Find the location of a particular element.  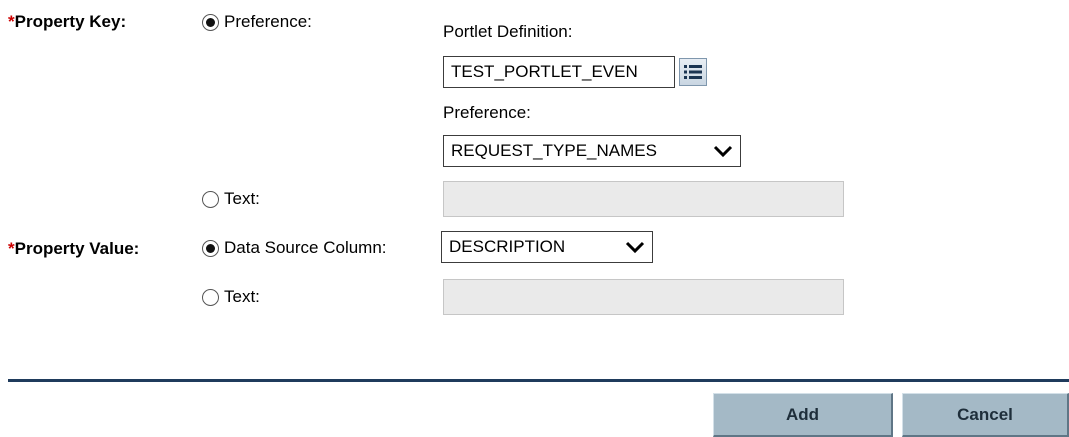

preference-select: REQUEST_TYPE_NAMES is located at coordinates (592, 151).